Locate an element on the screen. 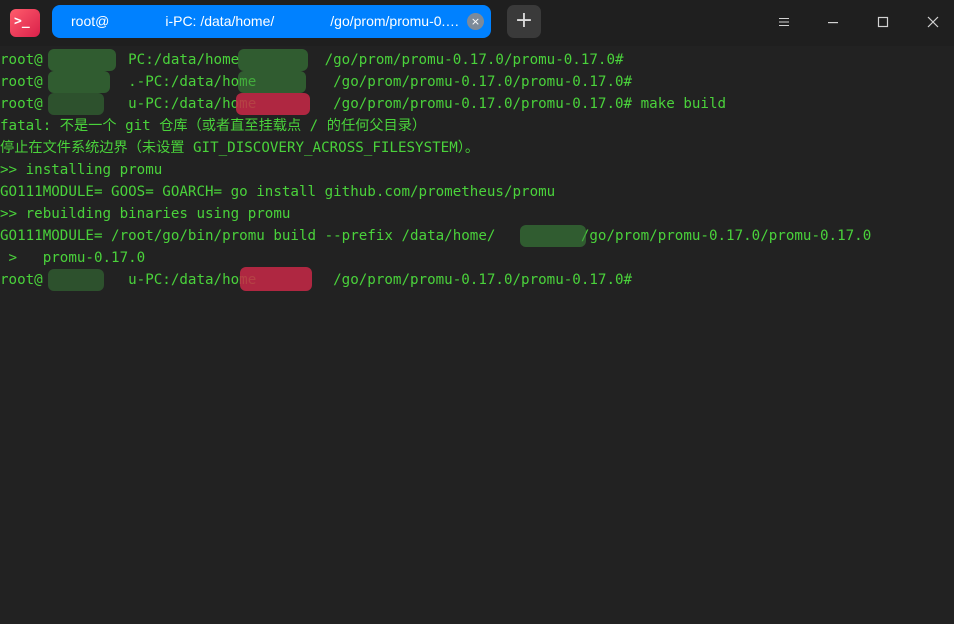  terminal-line: >> rebuilding binaries using promu is located at coordinates (145, 214).